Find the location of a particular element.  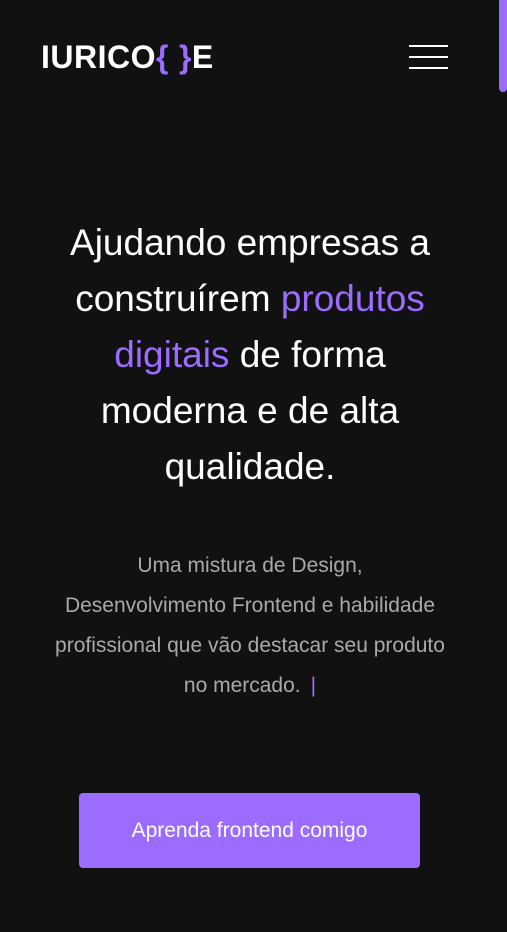

logo-brace-open: { is located at coordinates (162, 57).